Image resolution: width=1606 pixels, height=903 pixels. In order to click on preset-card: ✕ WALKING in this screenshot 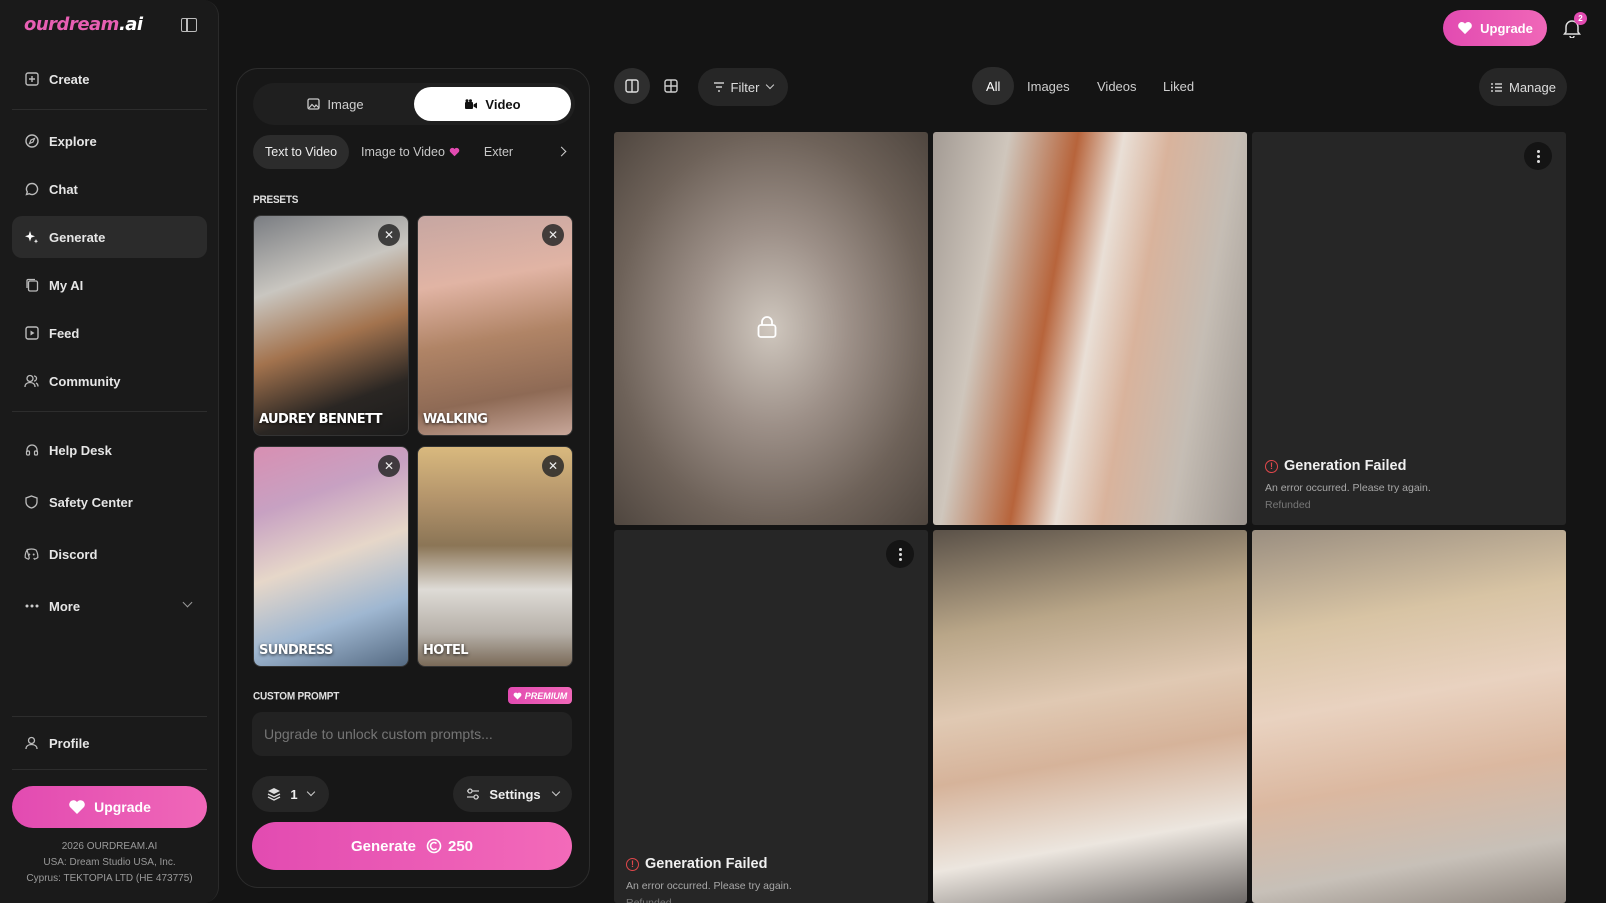, I will do `click(495, 325)`.